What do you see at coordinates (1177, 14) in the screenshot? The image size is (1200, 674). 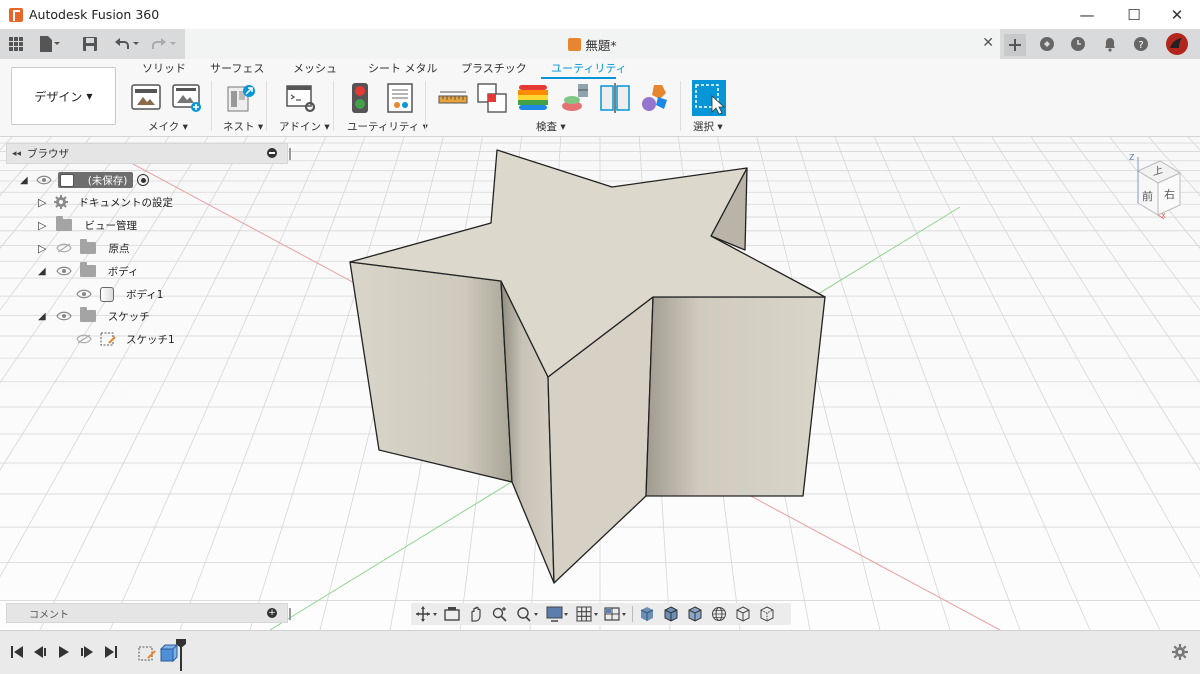 I see `close-window-button: ✕` at bounding box center [1177, 14].